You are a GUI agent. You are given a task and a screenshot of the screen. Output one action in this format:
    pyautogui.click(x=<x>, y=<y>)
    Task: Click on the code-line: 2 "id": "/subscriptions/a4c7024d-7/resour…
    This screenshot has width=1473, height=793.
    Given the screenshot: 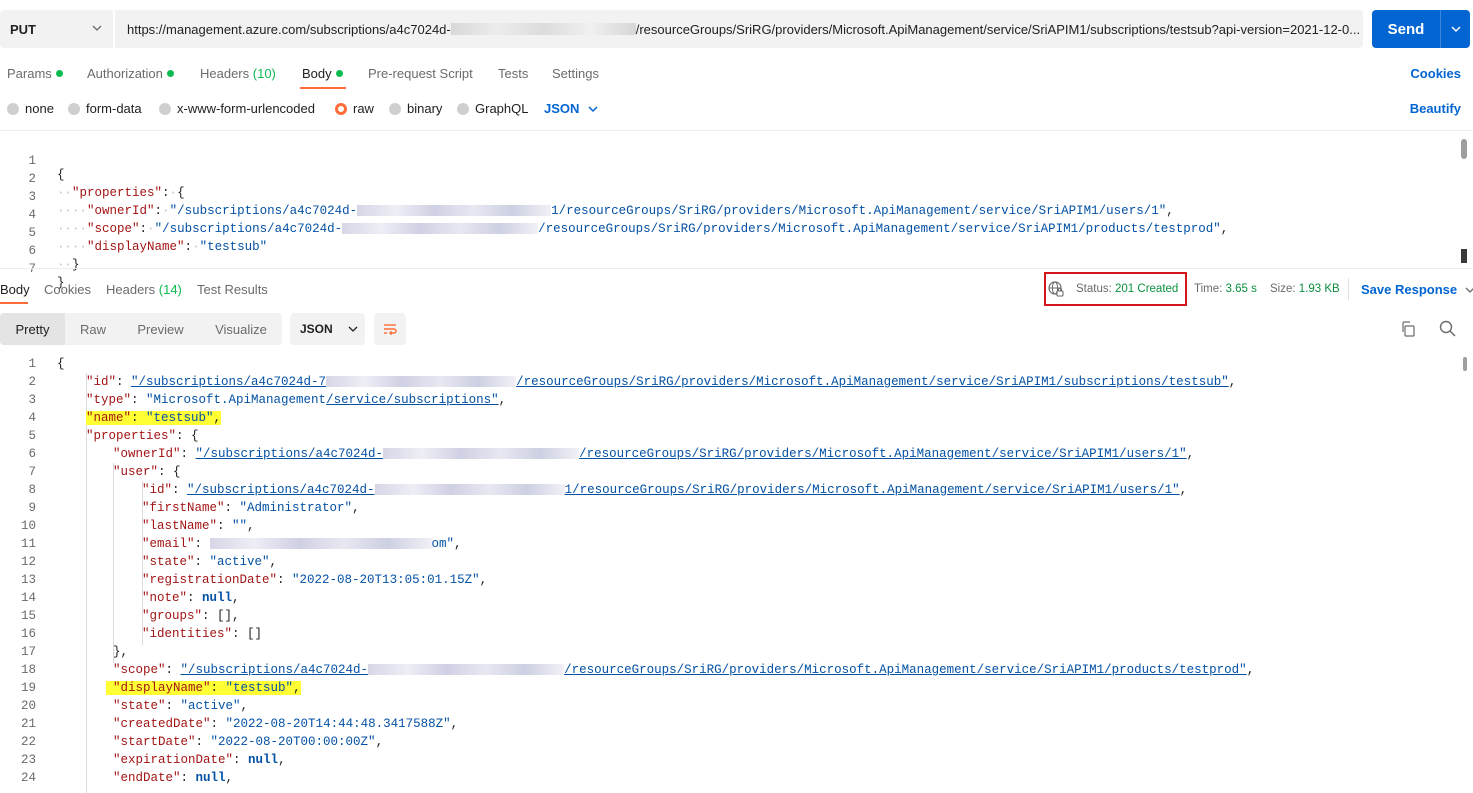 What is the action you would take?
    pyautogui.click(x=632, y=382)
    